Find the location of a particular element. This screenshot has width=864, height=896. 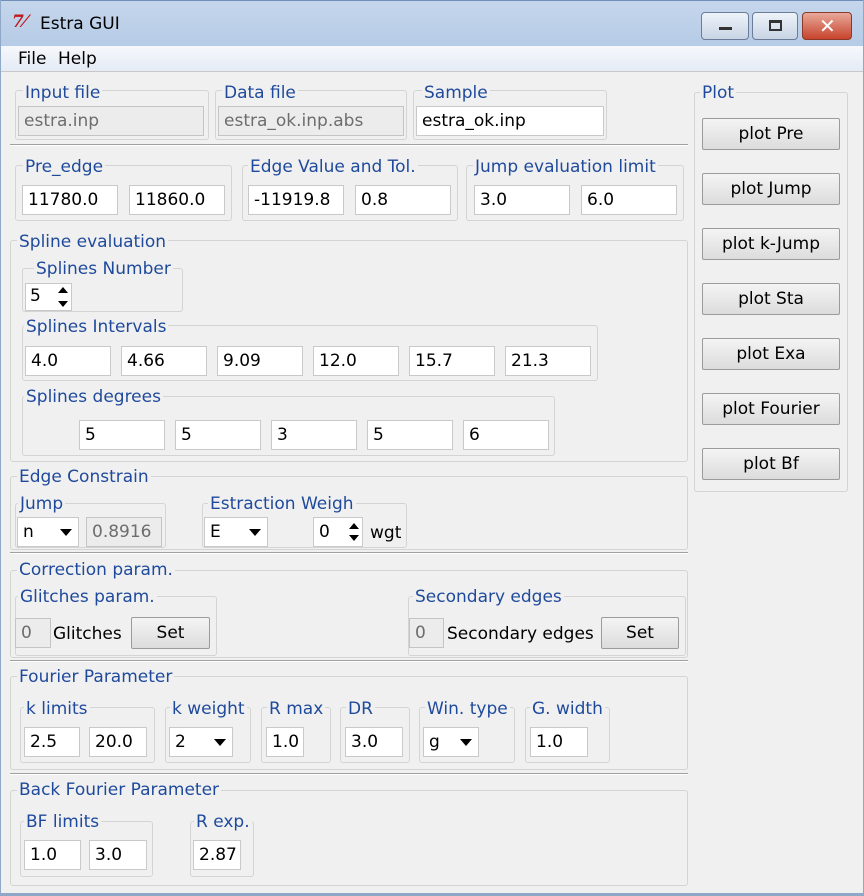

spline-label: Spline evaluation is located at coordinates (93, 242).